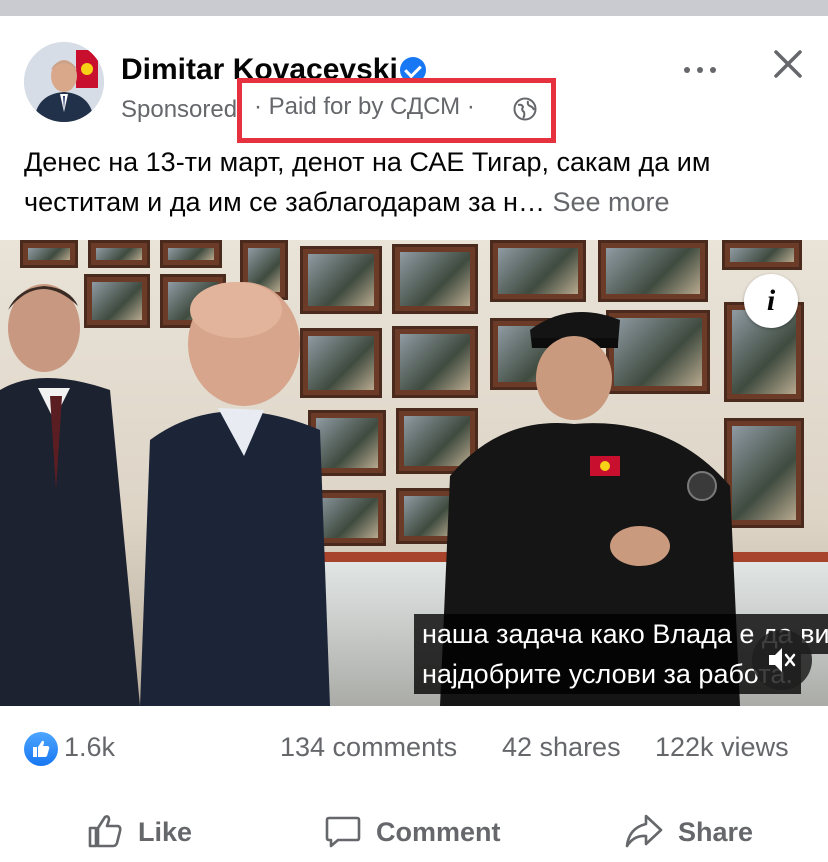 This screenshot has height=862, width=828. I want to click on globe-icon, so click(525, 109).